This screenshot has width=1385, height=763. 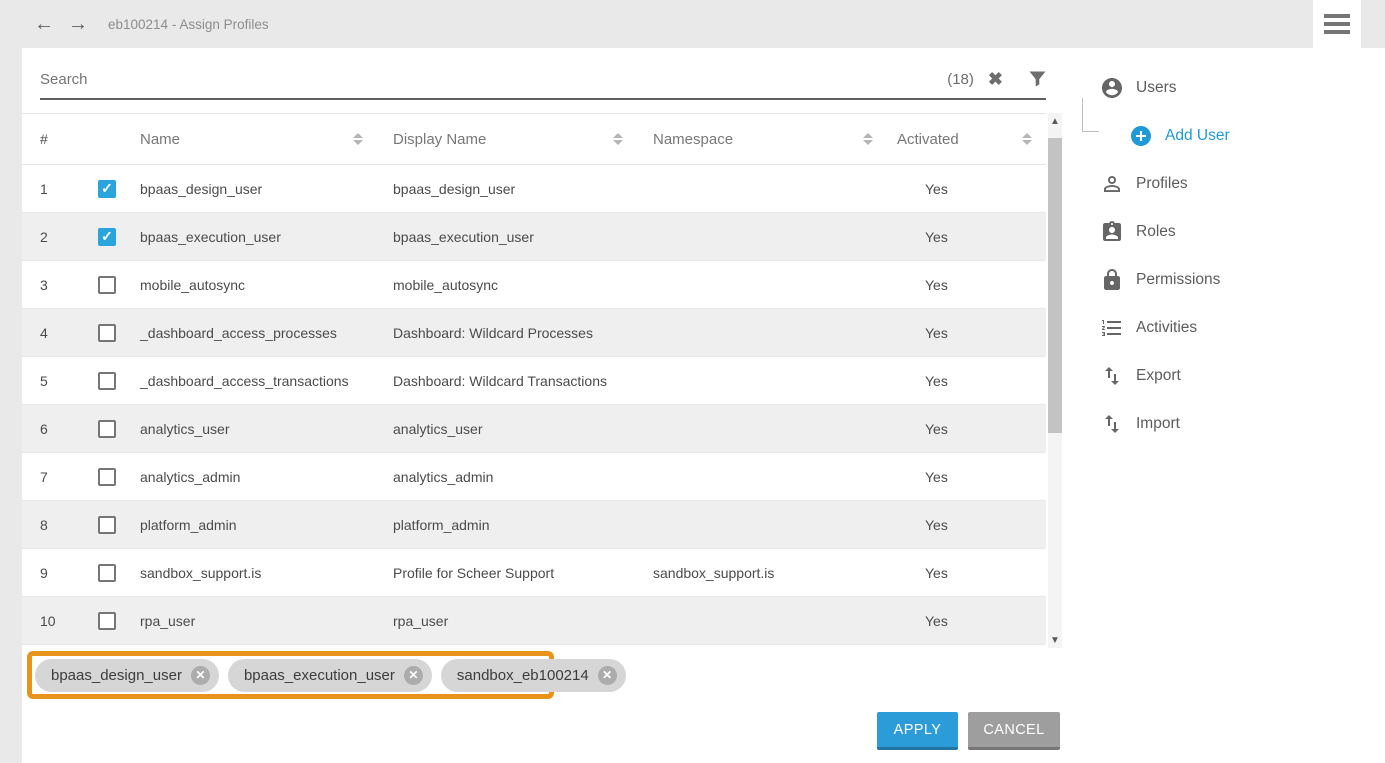 What do you see at coordinates (692, 24) in the screenshot?
I see `topbar: ← → eb100214 - Assign Profiles` at bounding box center [692, 24].